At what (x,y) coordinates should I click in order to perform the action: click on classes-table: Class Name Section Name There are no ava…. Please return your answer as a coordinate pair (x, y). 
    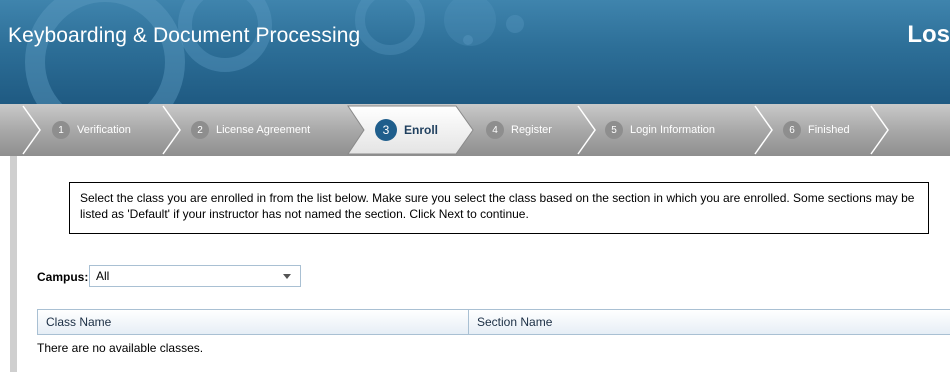
    Looking at the image, I should click on (493, 332).